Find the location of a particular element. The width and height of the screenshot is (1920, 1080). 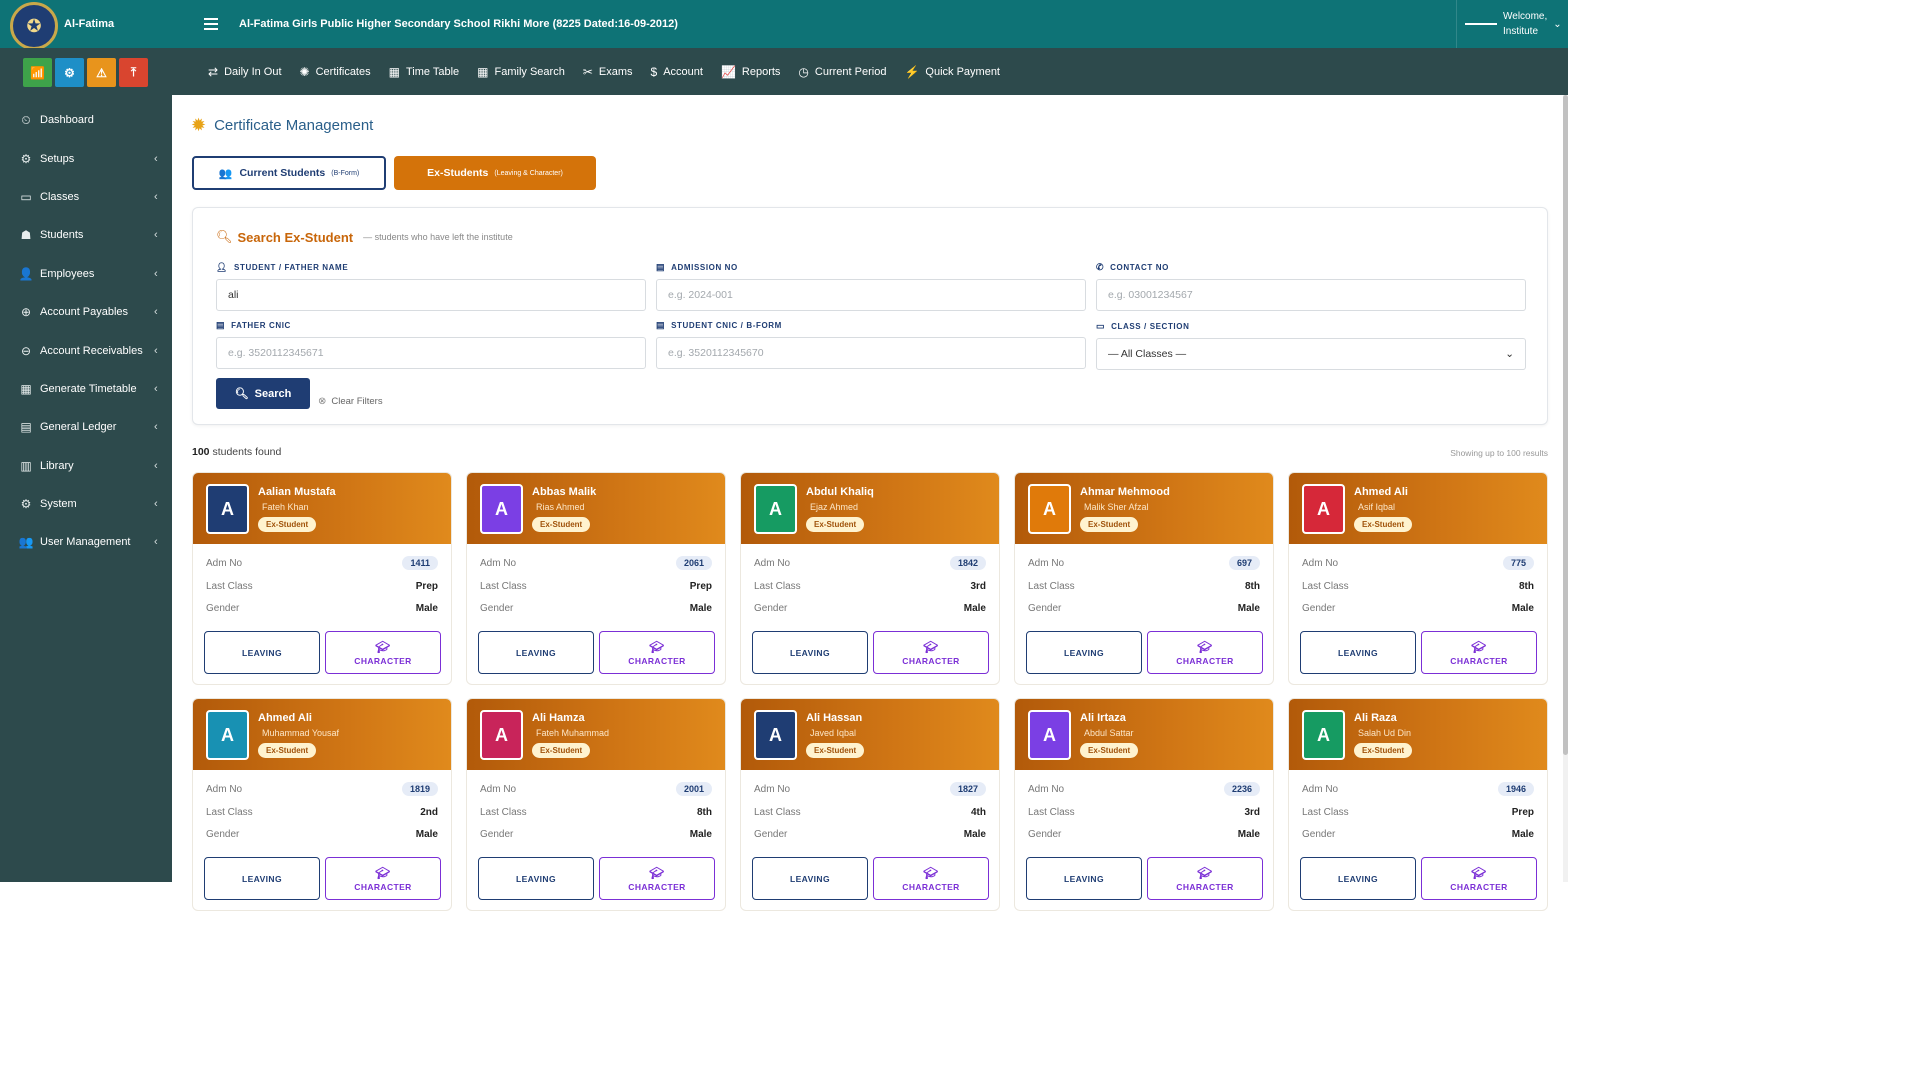

result-note: Showing up to 100 results is located at coordinates (1499, 453).